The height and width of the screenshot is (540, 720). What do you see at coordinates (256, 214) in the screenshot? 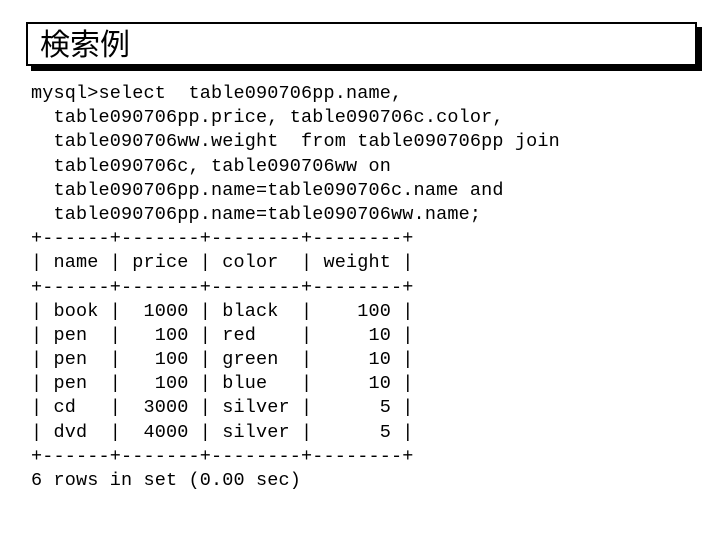
I see `sql-query-line: table090706pp.name=table090706ww.name;` at bounding box center [256, 214].